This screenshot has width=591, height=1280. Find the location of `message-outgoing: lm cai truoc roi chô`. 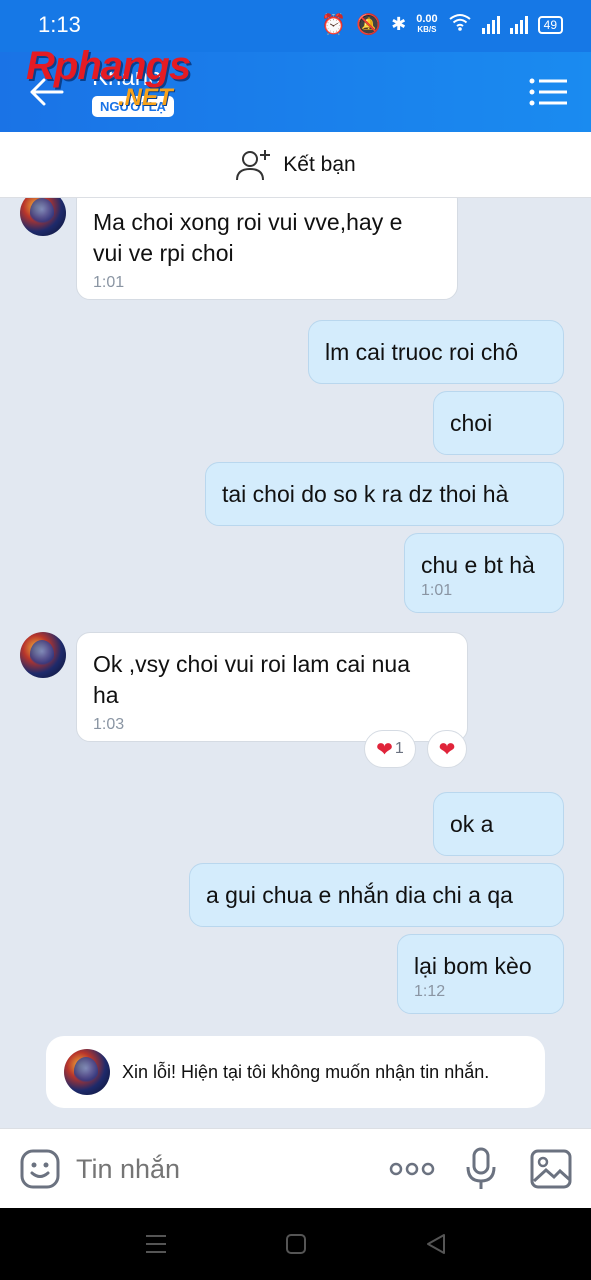

message-outgoing: lm cai truoc roi chô is located at coordinates (436, 352).